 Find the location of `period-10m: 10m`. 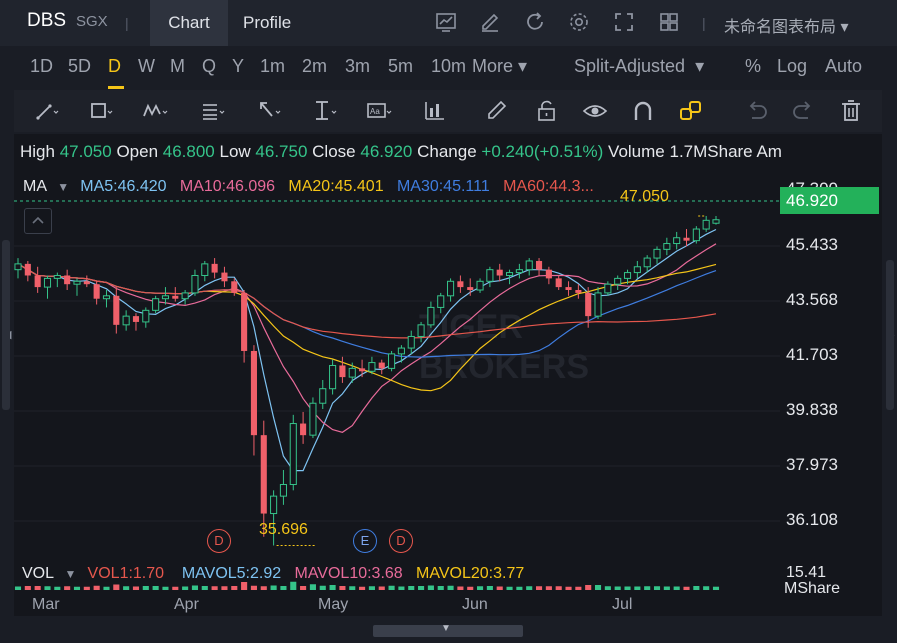

period-10m: 10m is located at coordinates (448, 66).